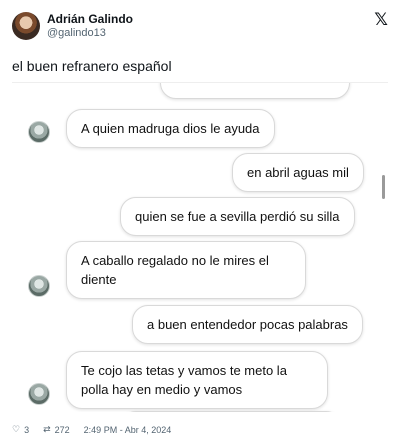  Describe the element at coordinates (47, 429) in the screenshot. I see `retweet-icon: ⇄` at that location.